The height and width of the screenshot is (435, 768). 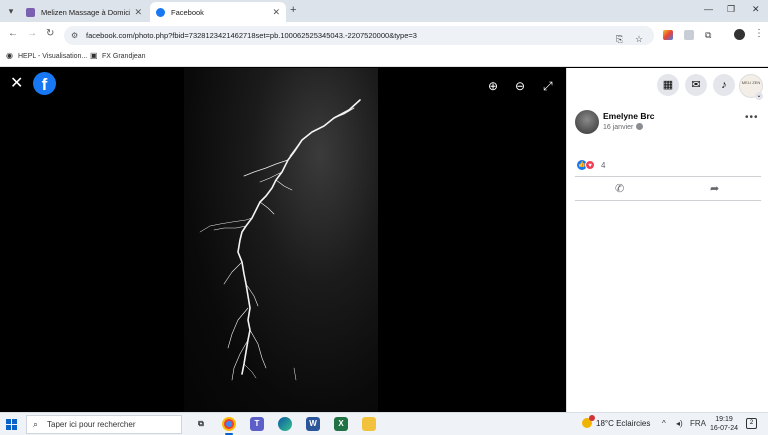 What do you see at coordinates (752, 117) in the screenshot?
I see `more-options-icon: •••` at bounding box center [752, 117].